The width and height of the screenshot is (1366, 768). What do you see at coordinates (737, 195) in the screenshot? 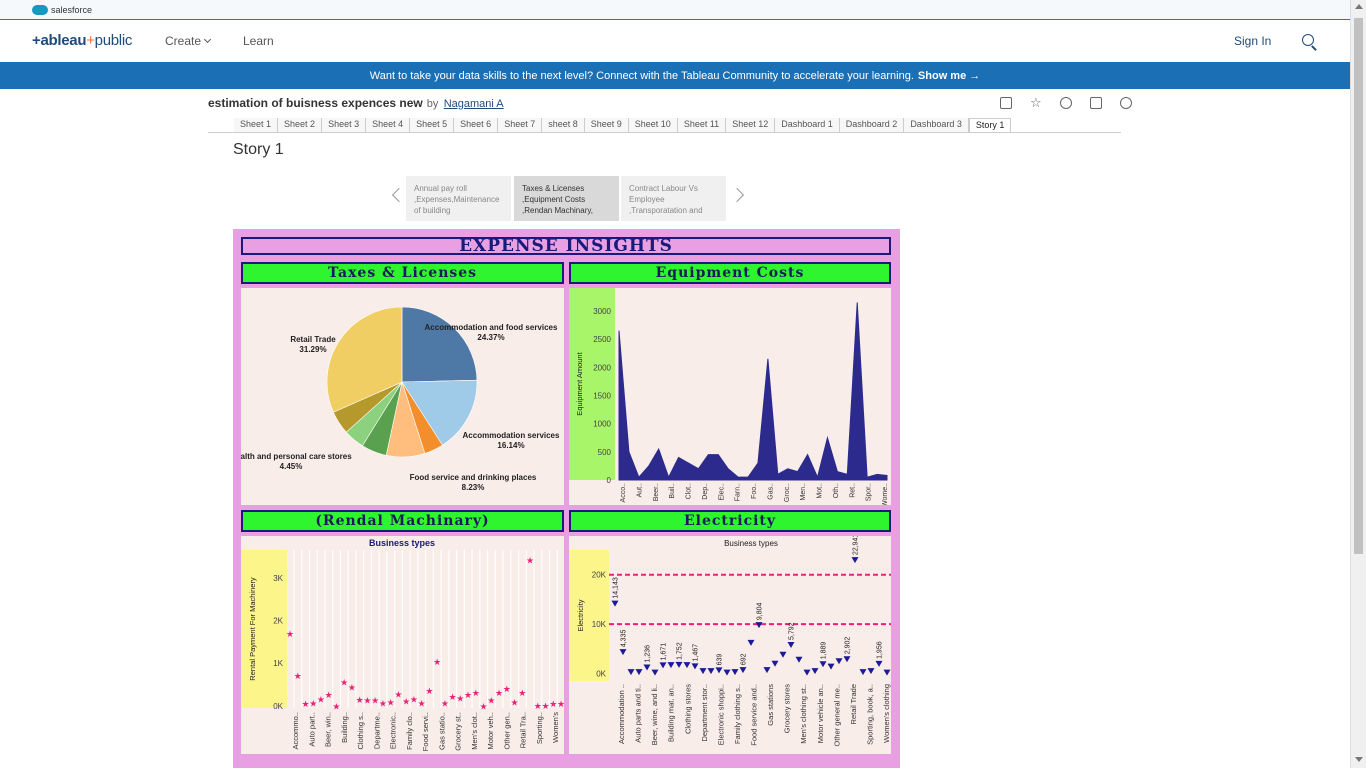
I see `story-next-arrow-icon` at bounding box center [737, 195].